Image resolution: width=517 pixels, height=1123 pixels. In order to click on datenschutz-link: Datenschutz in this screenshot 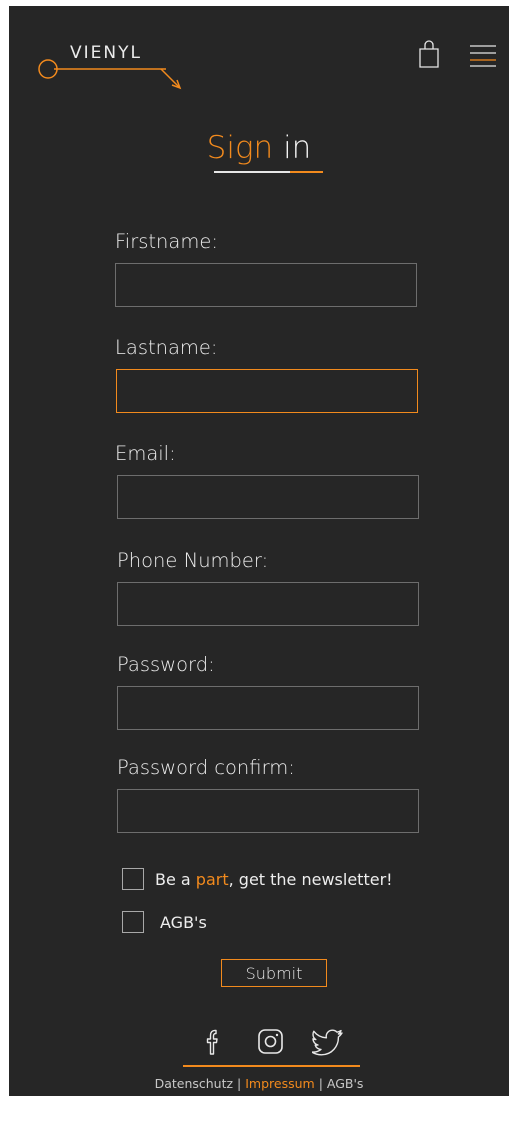, I will do `click(194, 1083)`.